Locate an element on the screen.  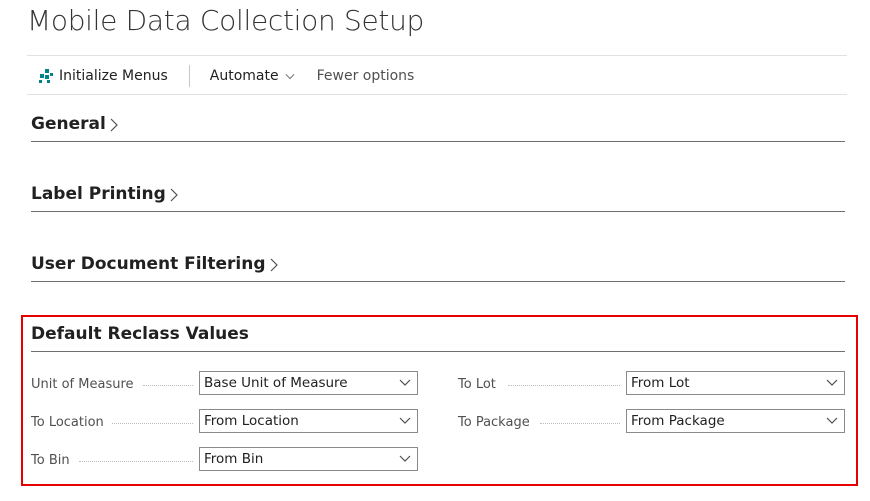
to-location-label: To Location is located at coordinates (67, 422).